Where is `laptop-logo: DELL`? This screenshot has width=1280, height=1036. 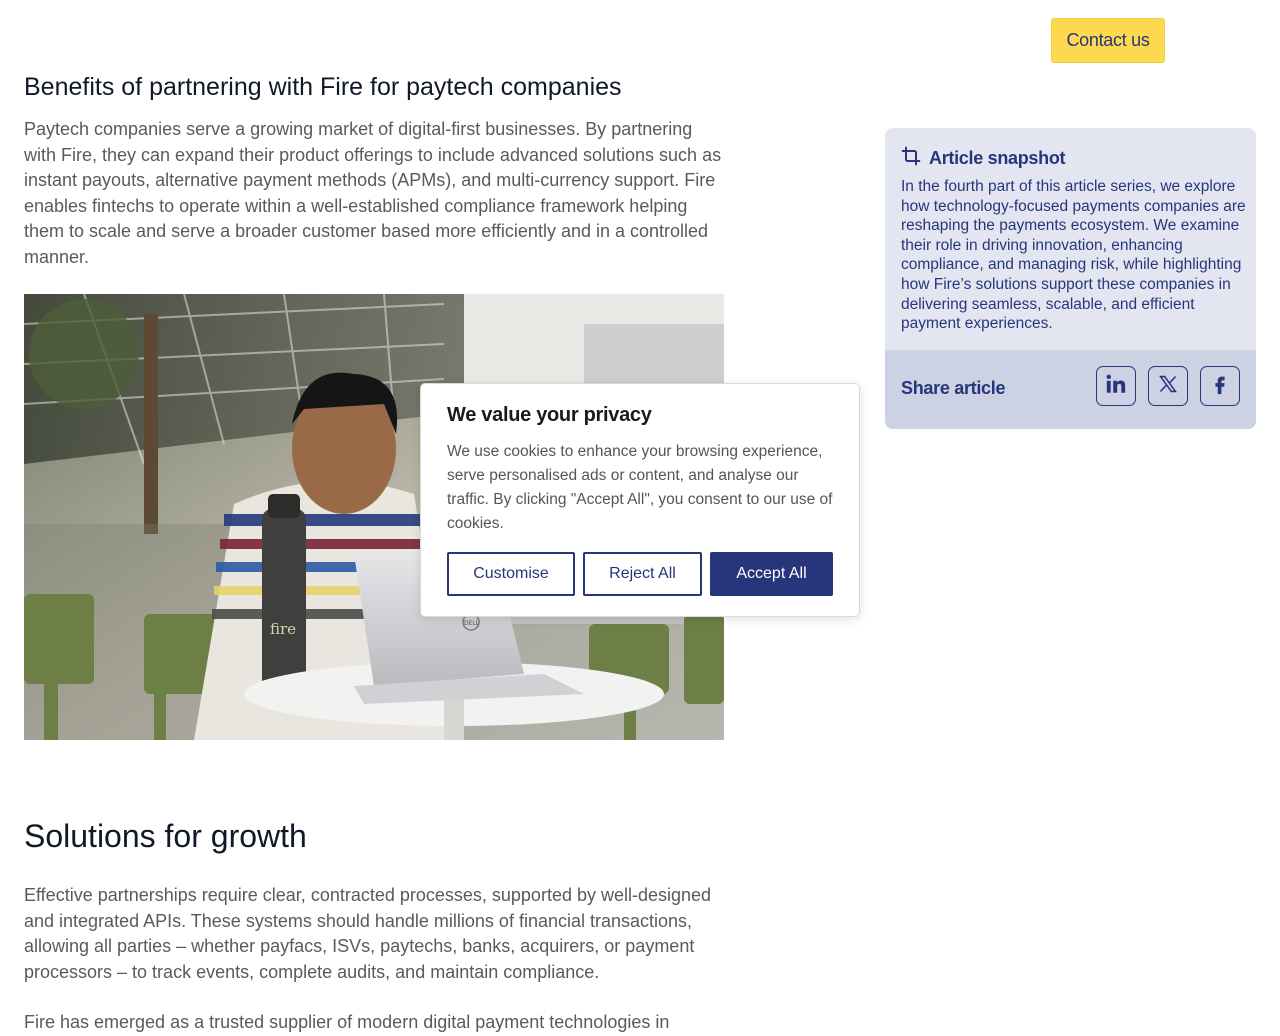
laptop-logo: DELL is located at coordinates (472, 623).